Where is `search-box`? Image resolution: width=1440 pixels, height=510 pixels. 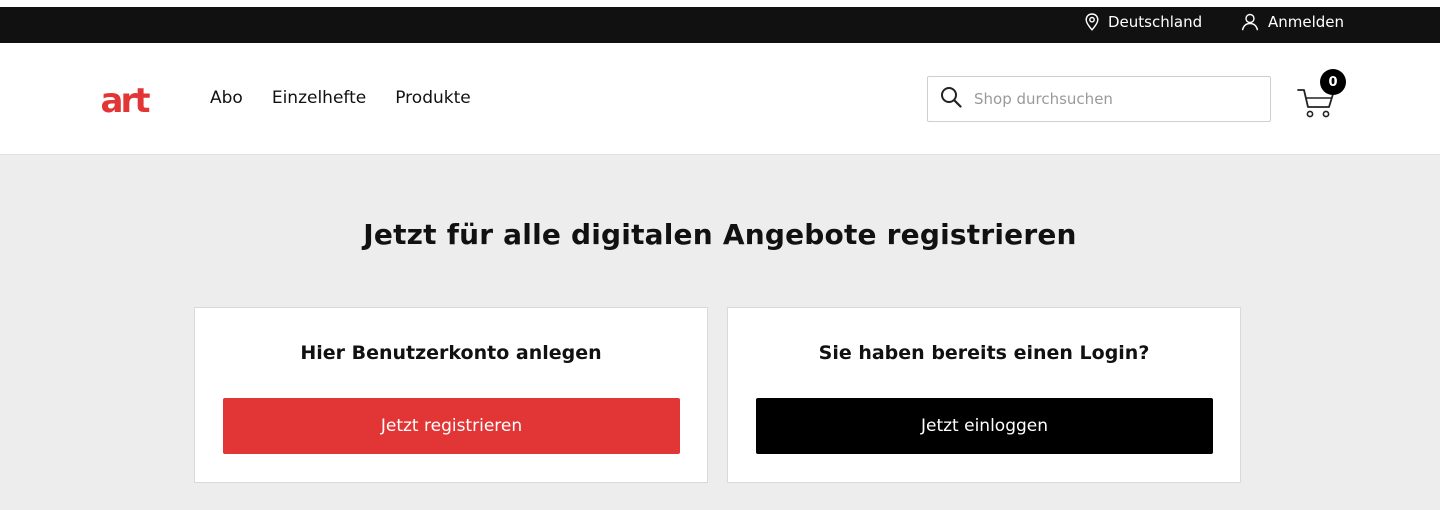 search-box is located at coordinates (1099, 99).